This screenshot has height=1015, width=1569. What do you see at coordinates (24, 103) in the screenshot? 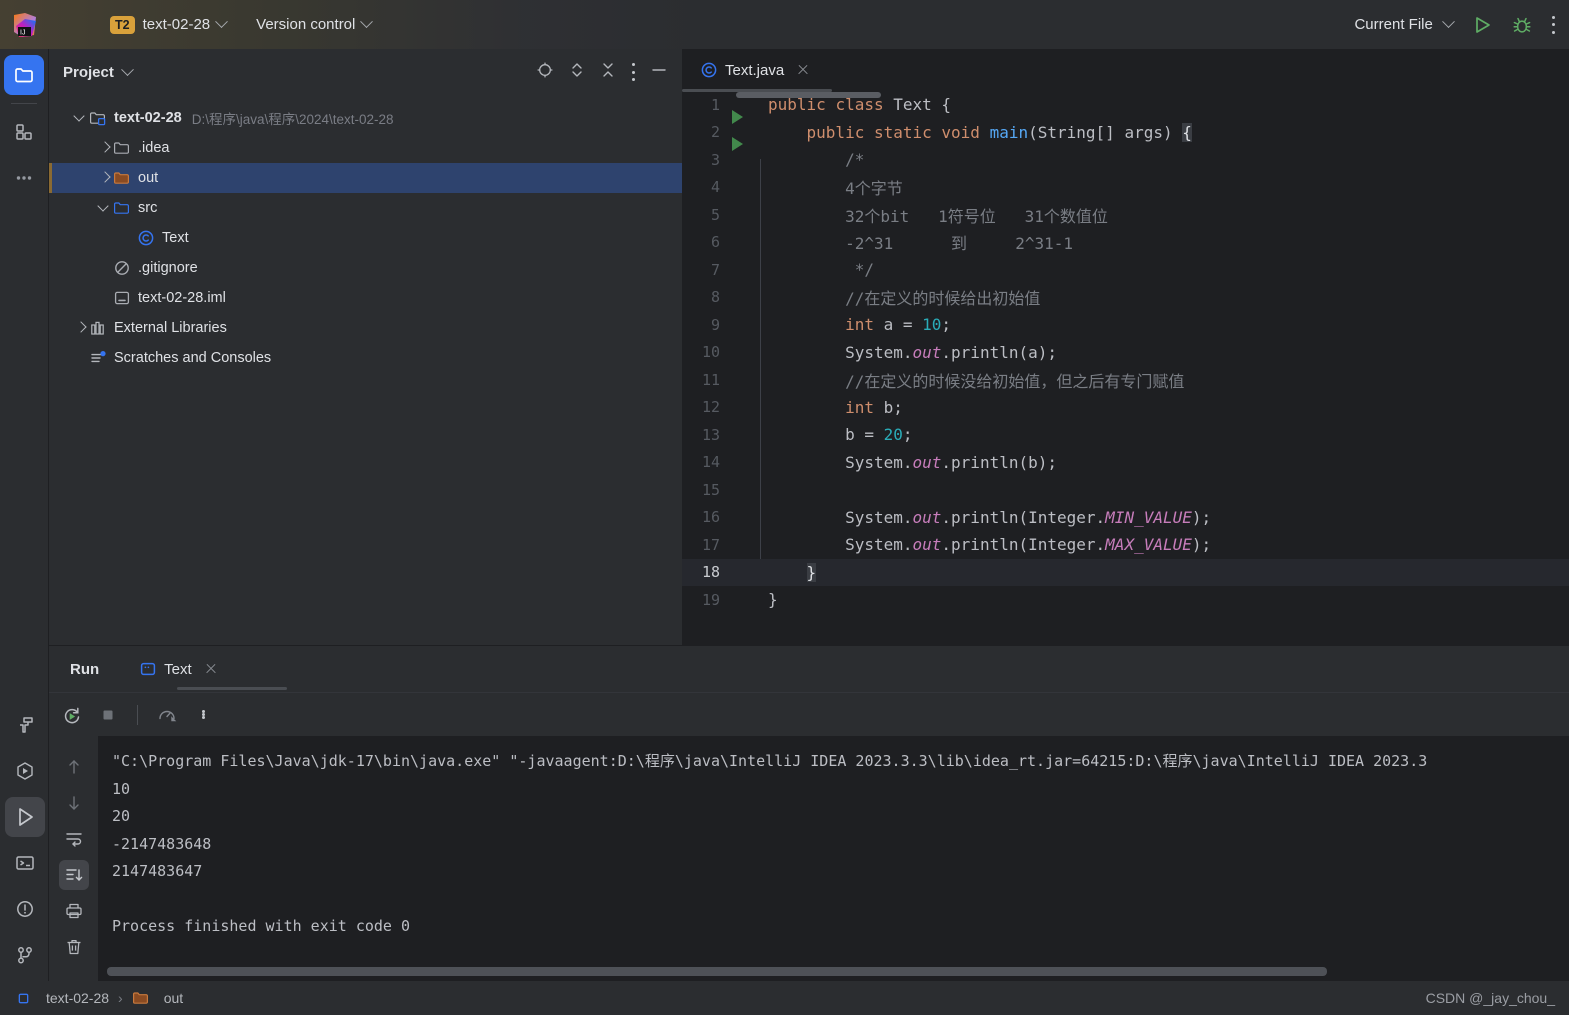
I see `stripe-divider` at bounding box center [24, 103].